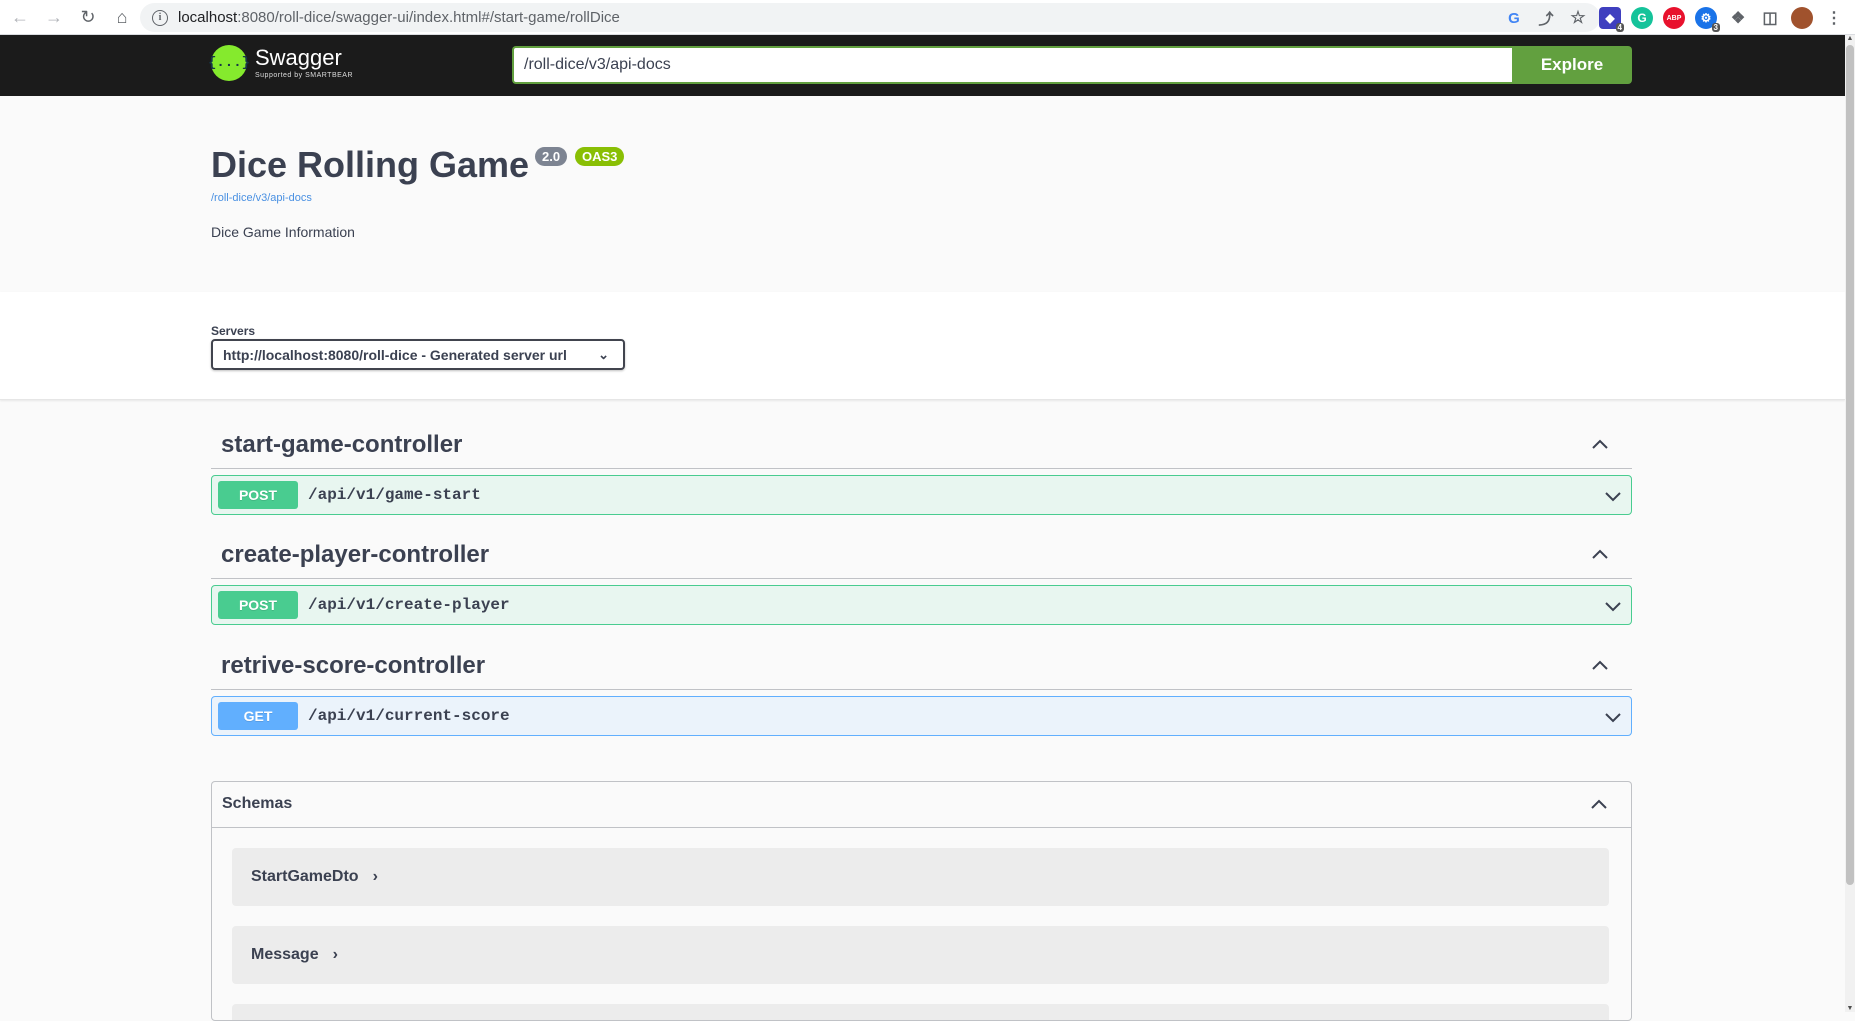  What do you see at coordinates (88, 17) in the screenshot?
I see `reload-icon: ↻` at bounding box center [88, 17].